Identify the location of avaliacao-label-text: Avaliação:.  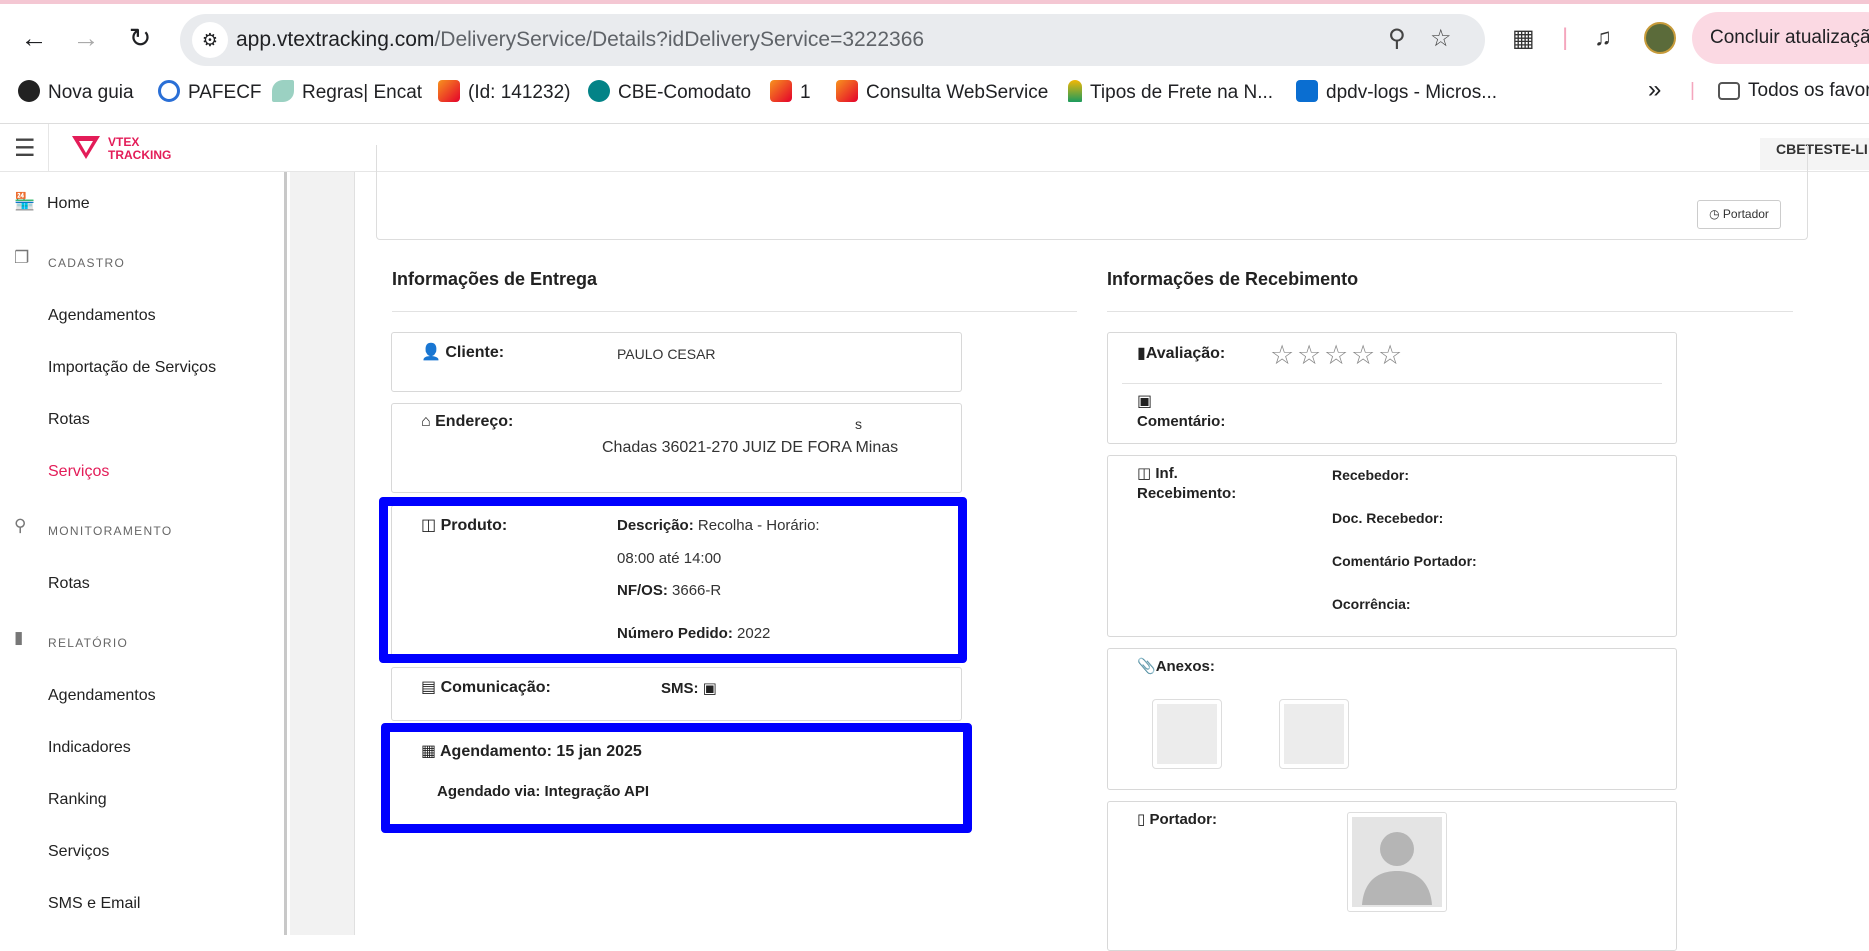
(1185, 353).